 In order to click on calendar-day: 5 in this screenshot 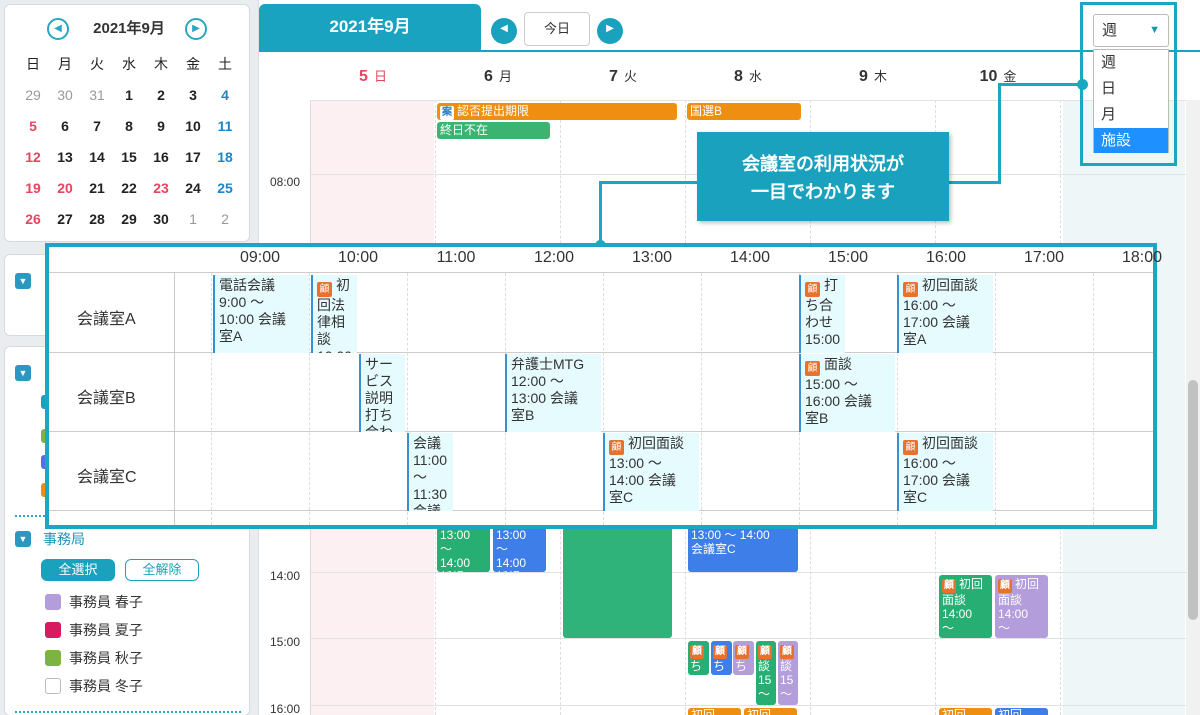, I will do `click(33, 126)`.